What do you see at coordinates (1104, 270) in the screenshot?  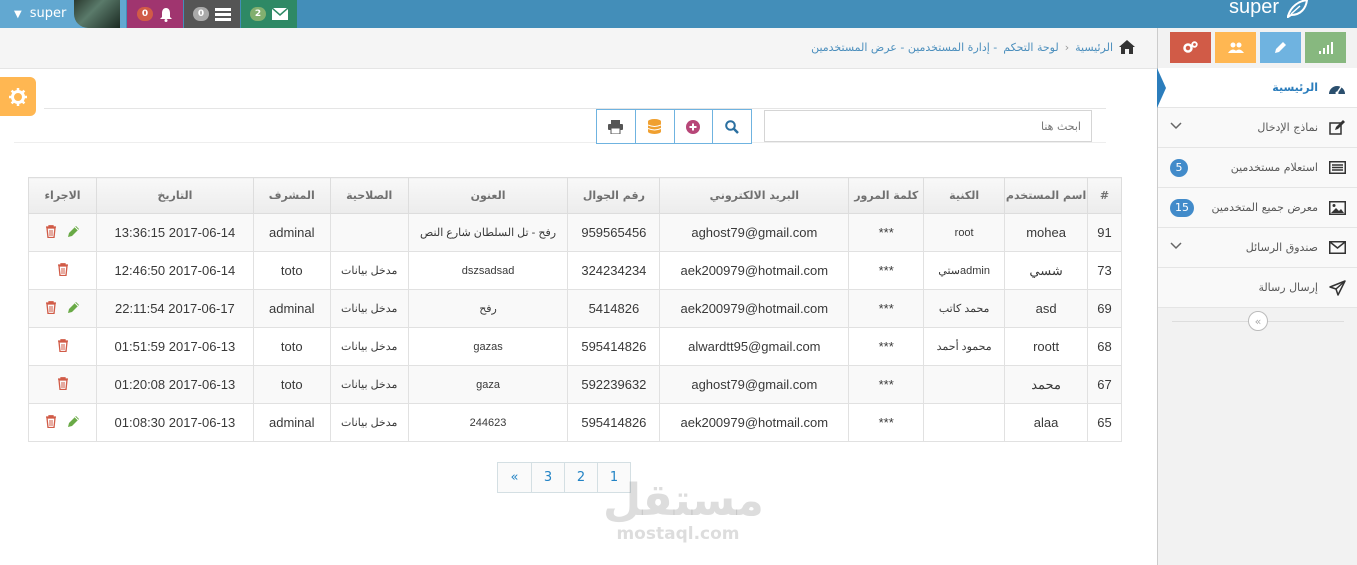 I see `cell-id: 73` at bounding box center [1104, 270].